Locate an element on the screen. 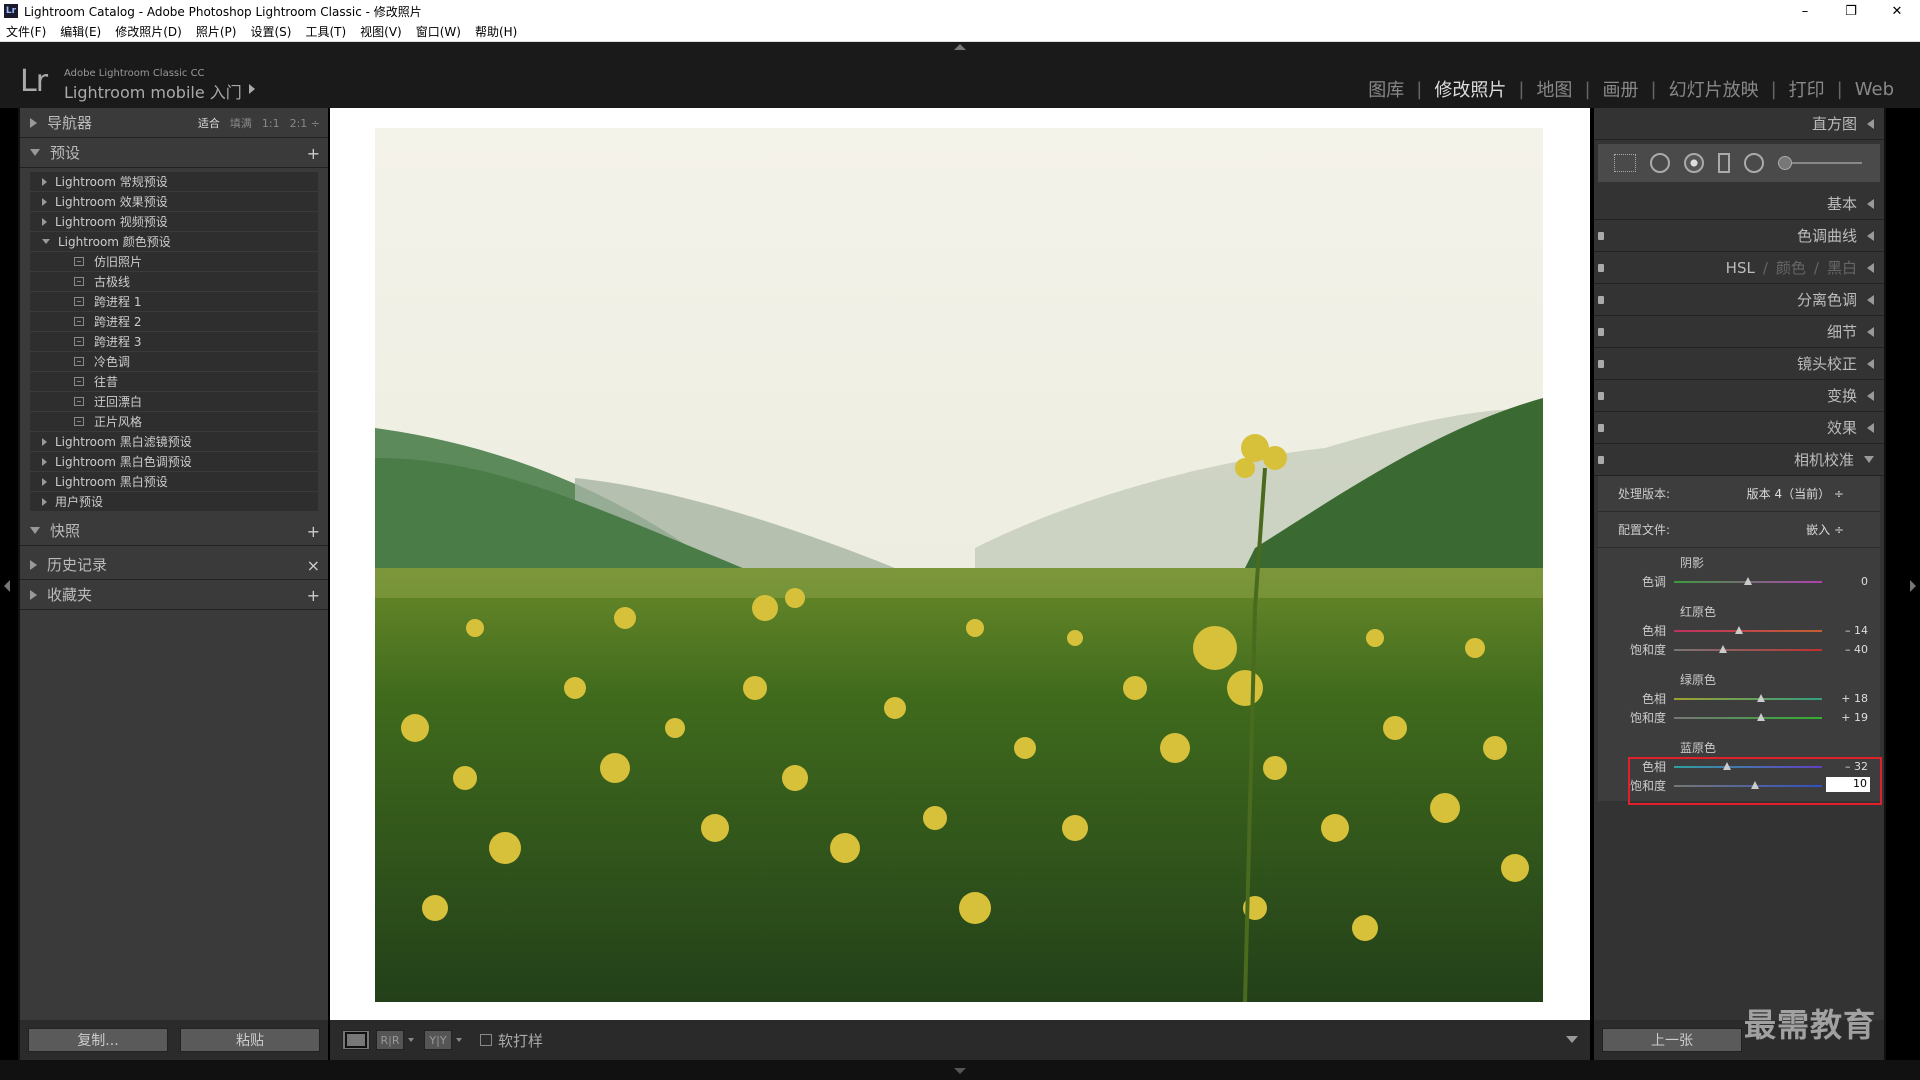 Image resolution: width=1920 pixels, height=1080 pixels. spot-removal-icon is located at coordinates (1660, 163).